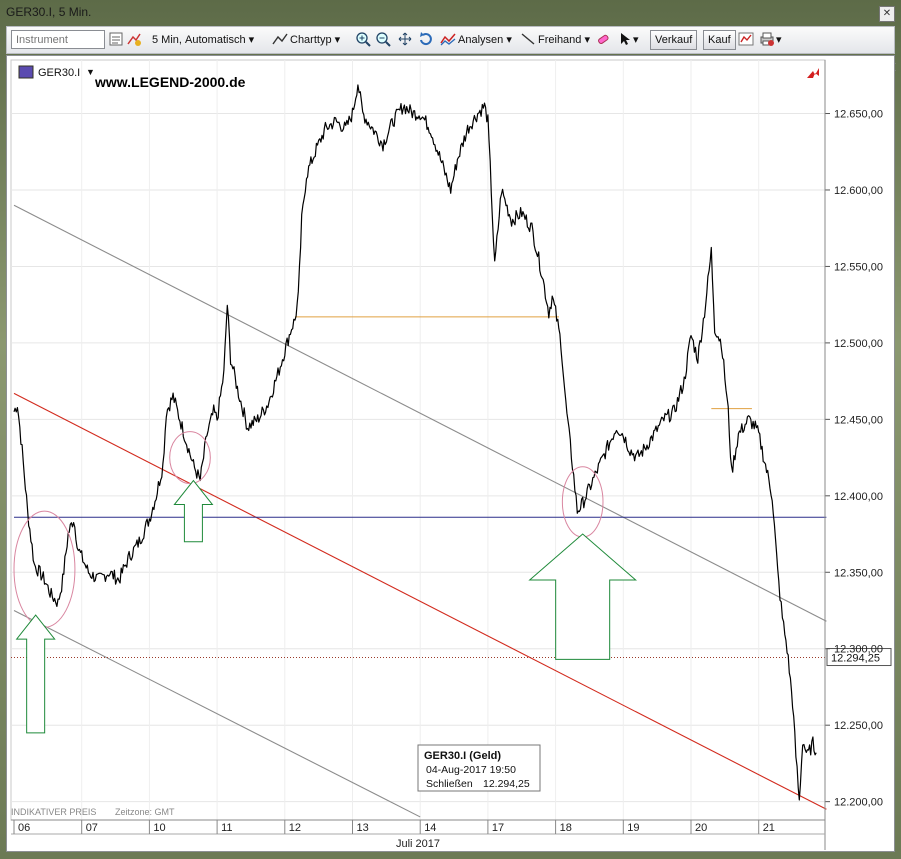 The height and width of the screenshot is (859, 901). What do you see at coordinates (311, 40) in the screenshot?
I see `charttyp-label: Charttyp` at bounding box center [311, 40].